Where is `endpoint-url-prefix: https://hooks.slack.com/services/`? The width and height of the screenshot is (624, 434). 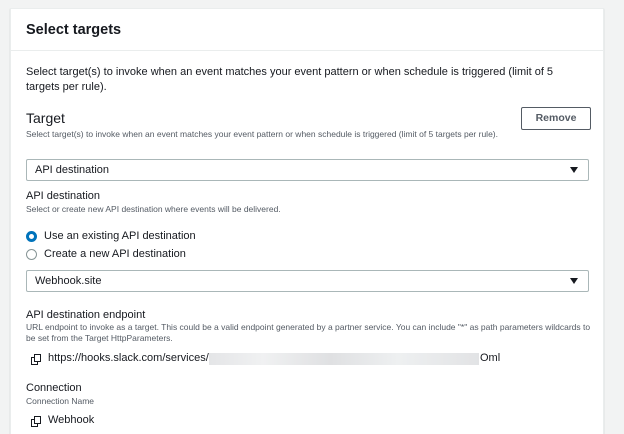 endpoint-url-prefix: https://hooks.slack.com/services/ is located at coordinates (128, 358).